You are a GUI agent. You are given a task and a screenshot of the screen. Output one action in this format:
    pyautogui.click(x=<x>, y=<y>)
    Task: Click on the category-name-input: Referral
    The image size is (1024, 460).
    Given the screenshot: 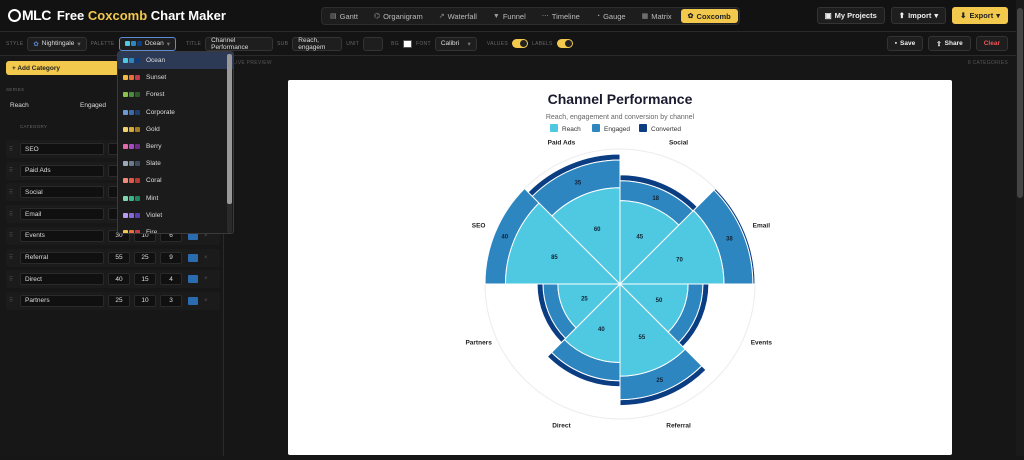 What is the action you would take?
    pyautogui.click(x=62, y=257)
    